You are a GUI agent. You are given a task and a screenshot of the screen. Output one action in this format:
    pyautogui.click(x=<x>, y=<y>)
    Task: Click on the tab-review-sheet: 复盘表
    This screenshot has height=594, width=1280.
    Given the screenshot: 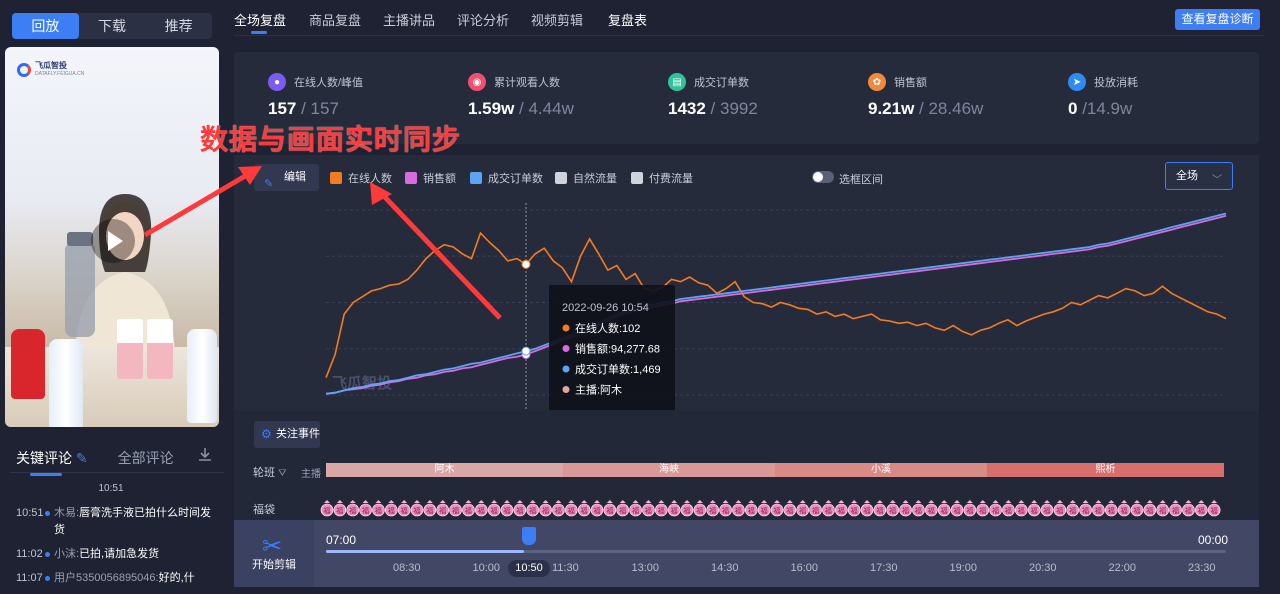 What is the action you would take?
    pyautogui.click(x=627, y=19)
    